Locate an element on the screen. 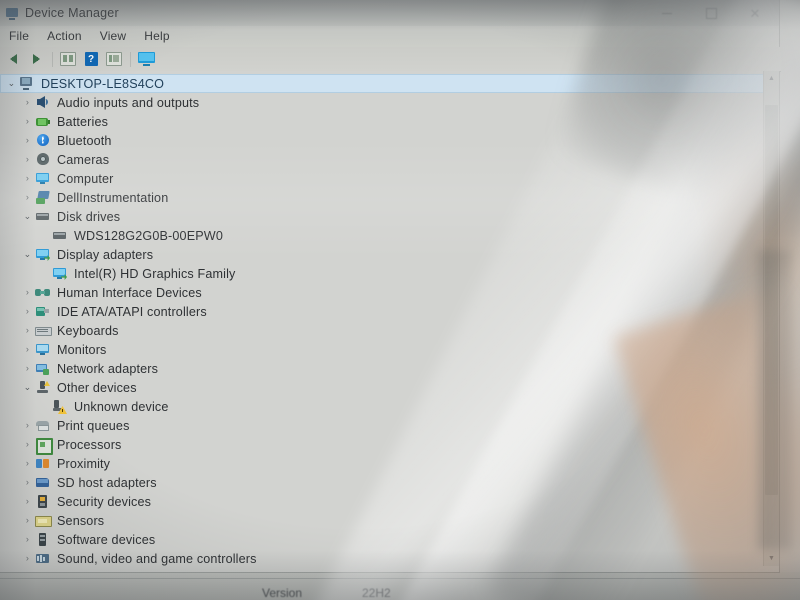 The height and width of the screenshot is (600, 800). forward-button is located at coordinates (36, 59).